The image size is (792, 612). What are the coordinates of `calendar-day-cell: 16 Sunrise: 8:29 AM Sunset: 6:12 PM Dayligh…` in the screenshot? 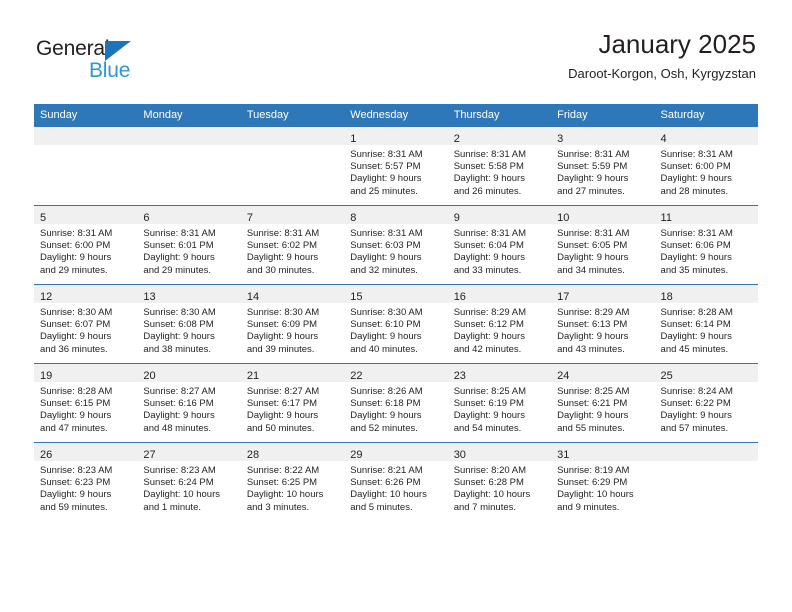 It's located at (499, 324).